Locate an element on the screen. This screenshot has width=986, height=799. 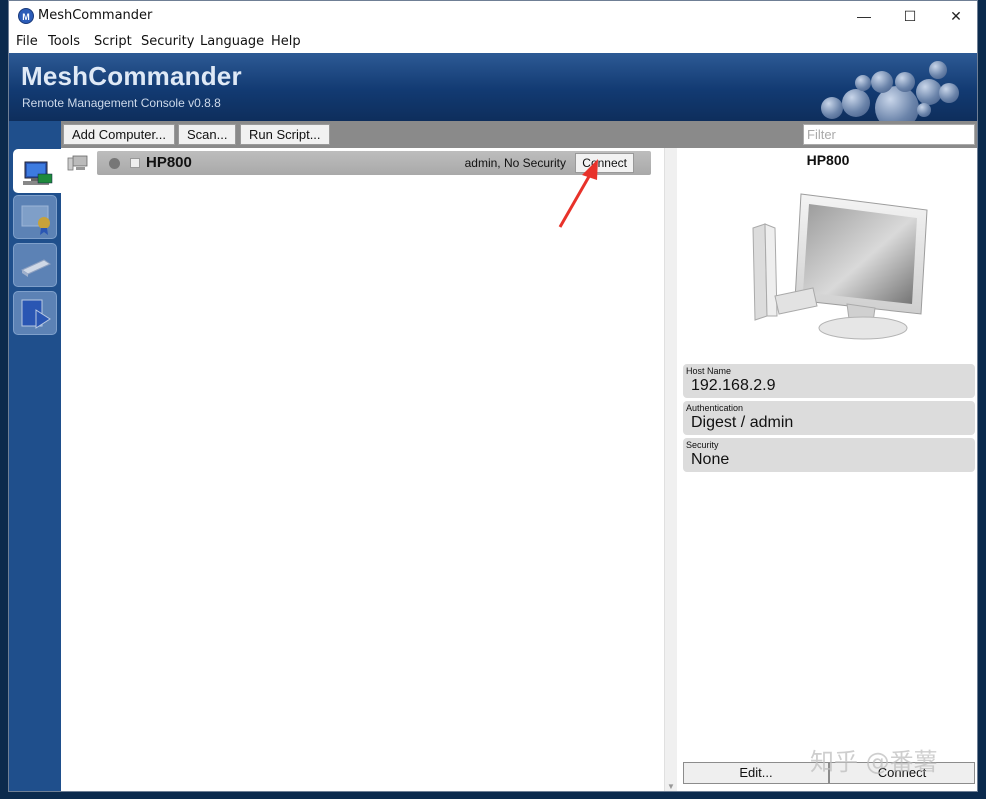
usb-drive-icon is located at coordinates (36, 268).